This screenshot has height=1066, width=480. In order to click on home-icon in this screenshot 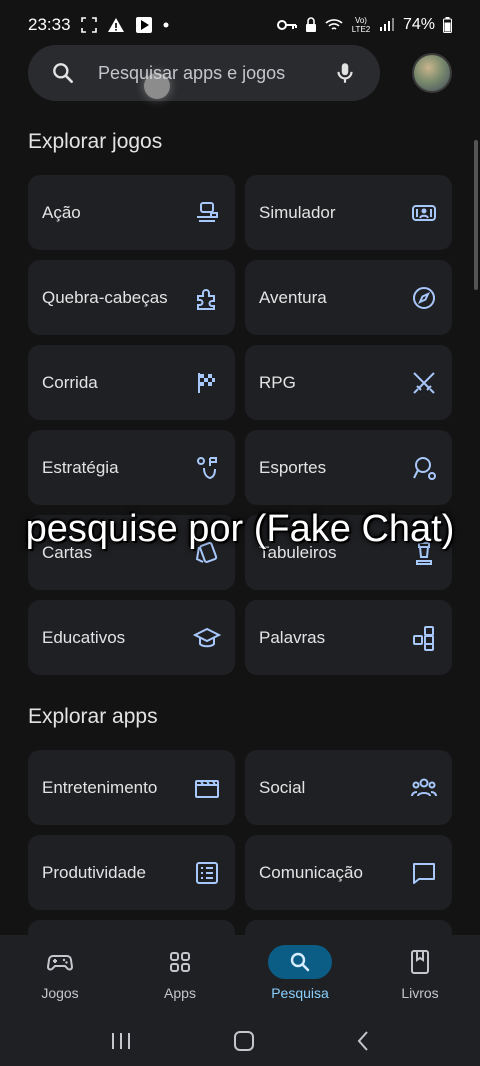, I will do `click(244, 1041)`.